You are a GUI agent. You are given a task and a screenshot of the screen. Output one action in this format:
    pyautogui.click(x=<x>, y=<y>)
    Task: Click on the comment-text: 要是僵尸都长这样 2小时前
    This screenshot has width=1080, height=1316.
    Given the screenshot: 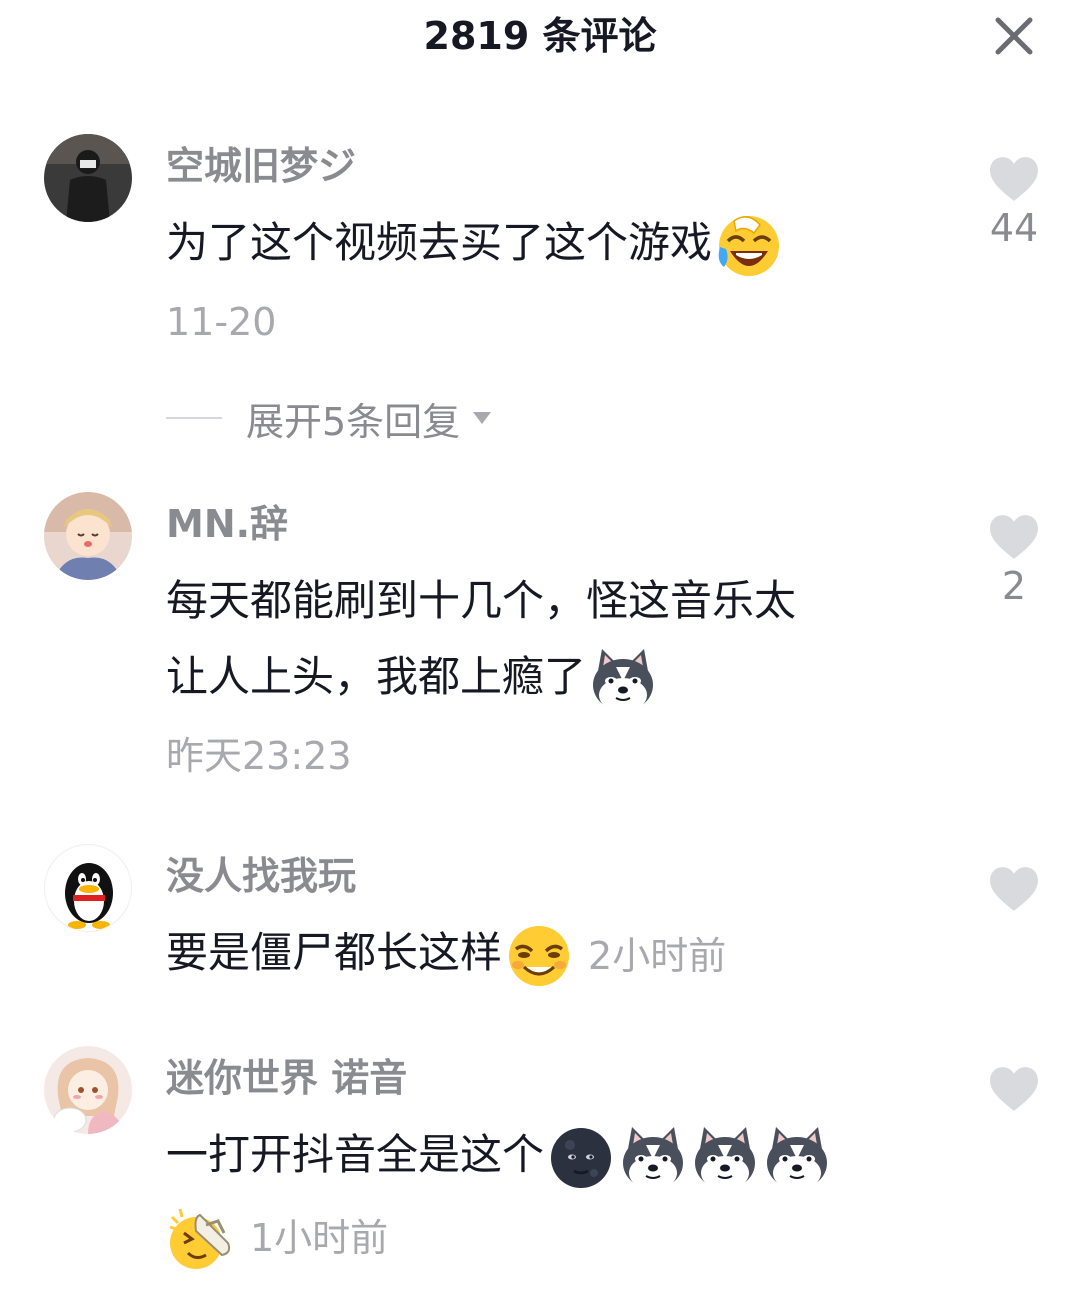 What is the action you would take?
    pyautogui.click(x=446, y=954)
    